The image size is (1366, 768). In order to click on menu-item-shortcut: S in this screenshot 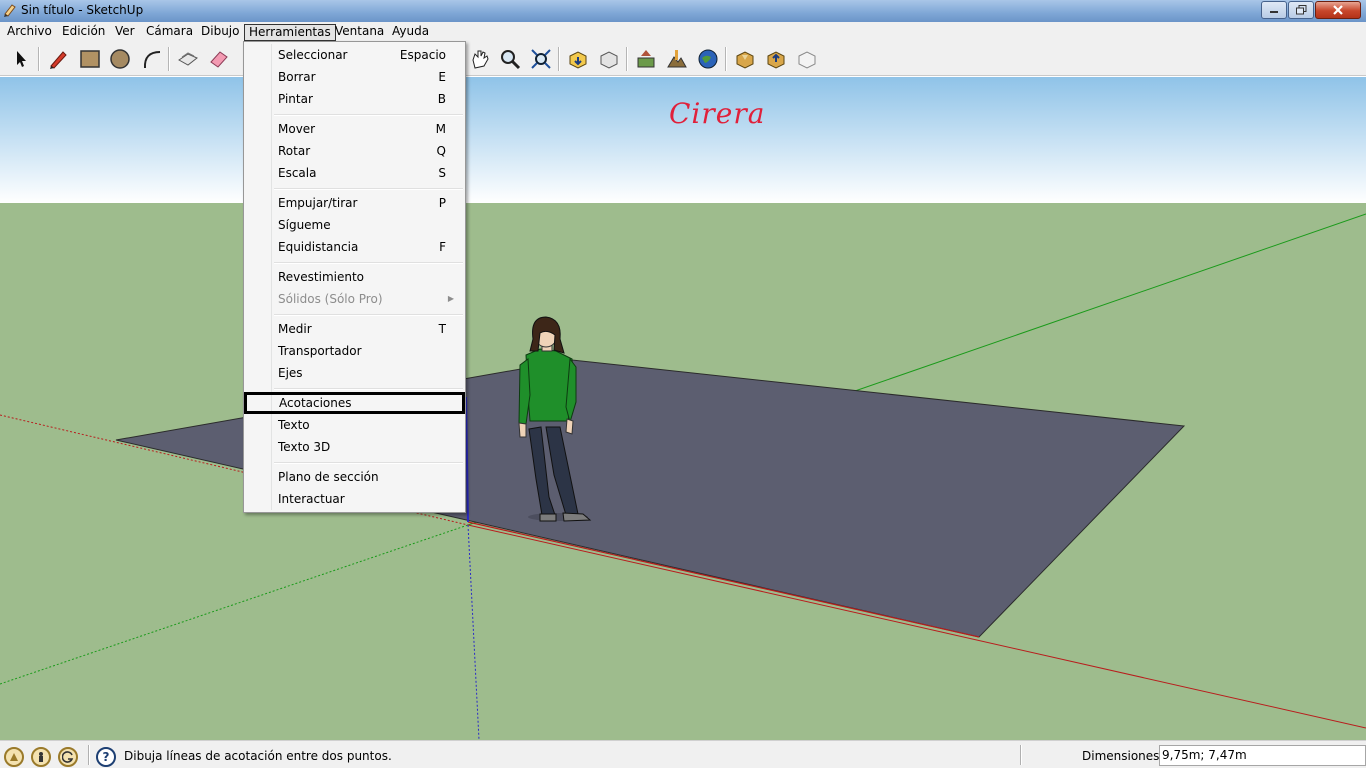, I will do `click(442, 173)`.